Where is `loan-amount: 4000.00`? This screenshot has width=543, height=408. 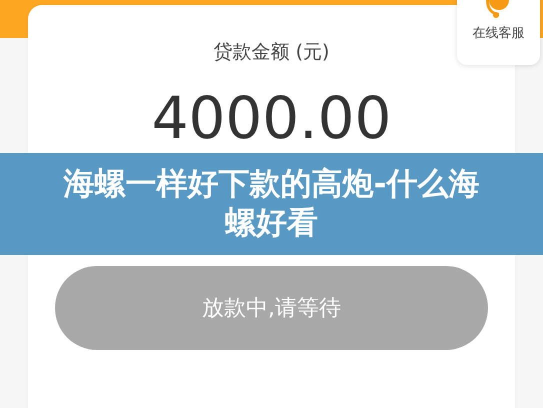 loan-amount: 4000.00 is located at coordinates (272, 119).